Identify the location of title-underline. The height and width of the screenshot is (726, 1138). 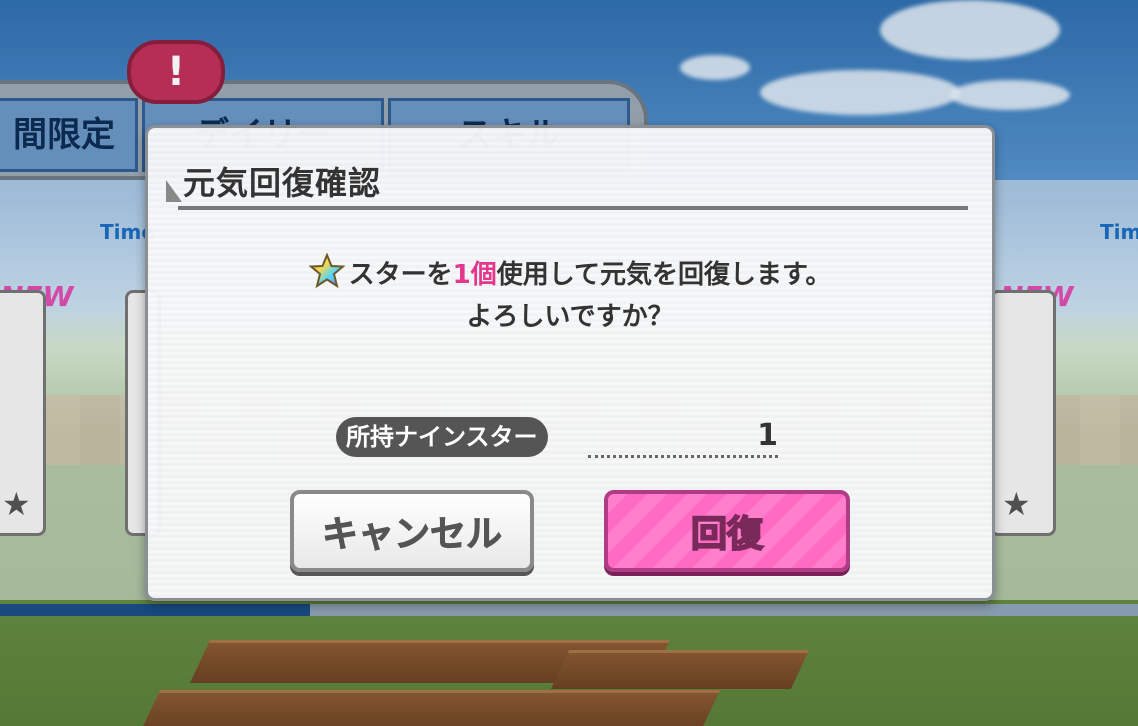
(573, 208).